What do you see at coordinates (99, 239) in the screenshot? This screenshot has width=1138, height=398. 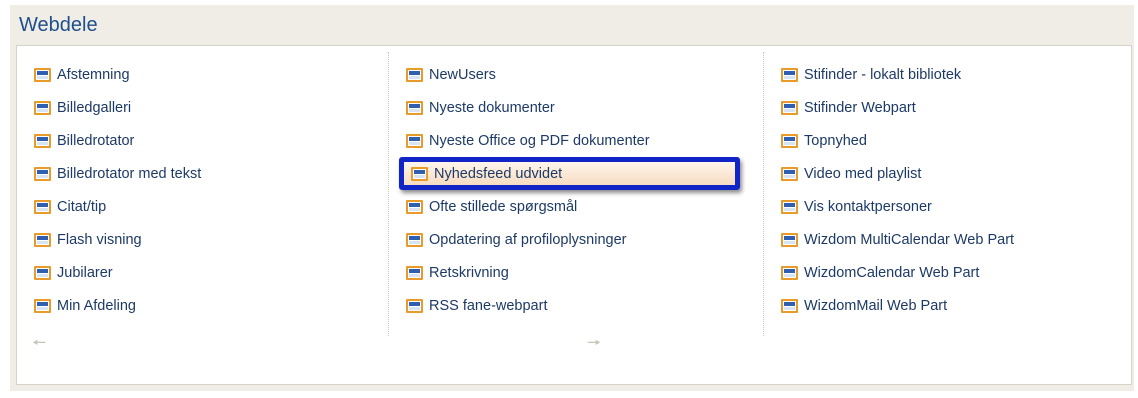 I see `webpart-label: Flash visning` at bounding box center [99, 239].